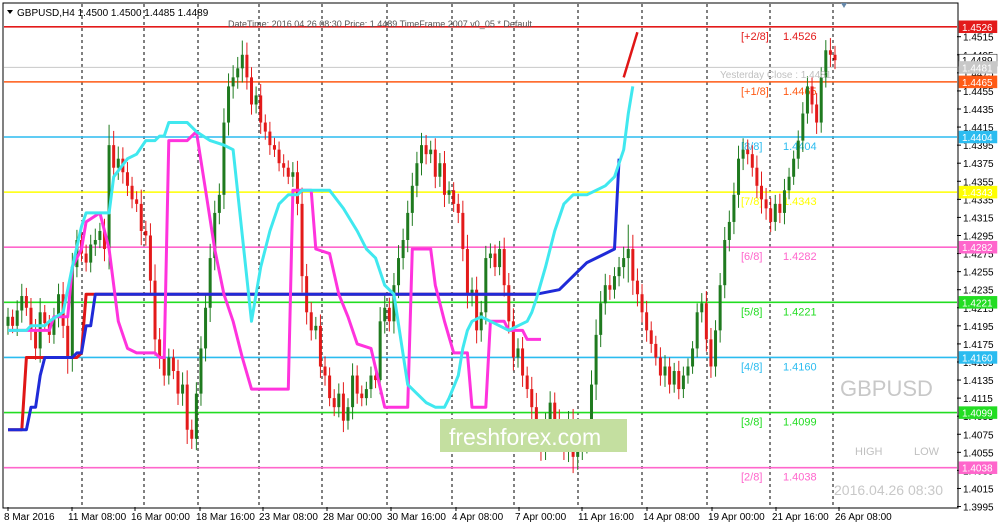  Describe the element at coordinates (978, 236) in the screenshot. I see `y-tick-label-11: 1.4295` at that location.